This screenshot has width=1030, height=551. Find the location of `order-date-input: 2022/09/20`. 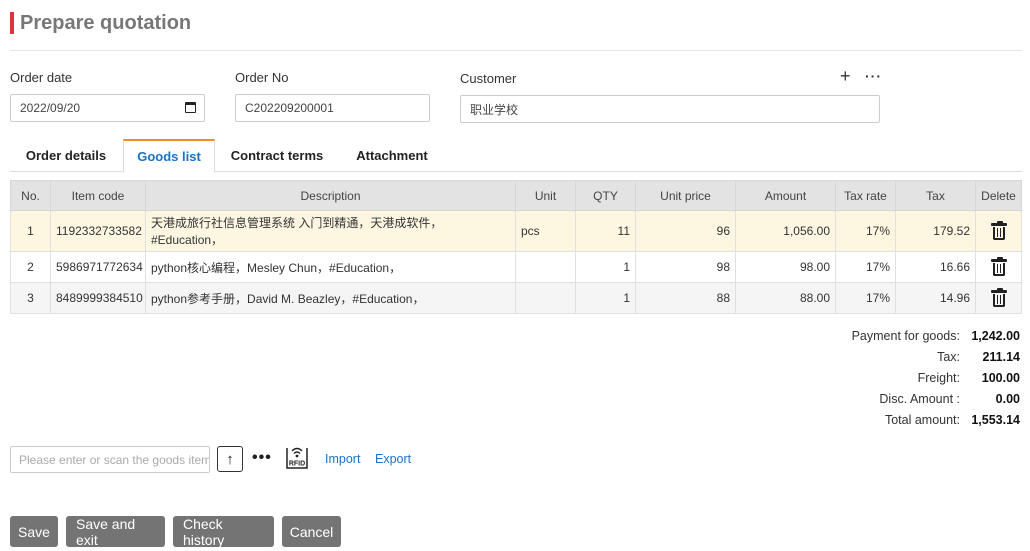

order-date-input: 2022/09/20 is located at coordinates (107, 108).